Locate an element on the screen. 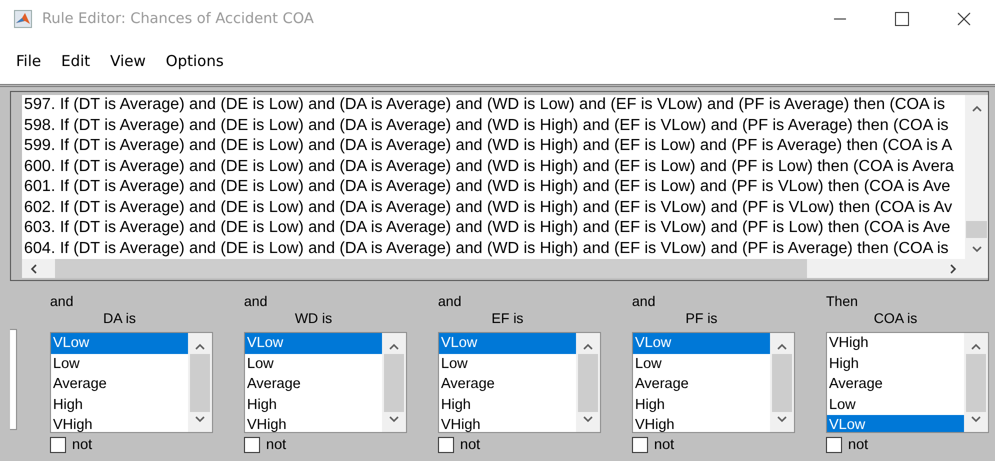 The width and height of the screenshot is (995, 461). rule-item: 597. If (DT is Average) and (DE is Low) and (DA is Average) and (WD is Low) and (EF is VLow) and (PF is Average) then (COA is is located at coordinates (485, 105).